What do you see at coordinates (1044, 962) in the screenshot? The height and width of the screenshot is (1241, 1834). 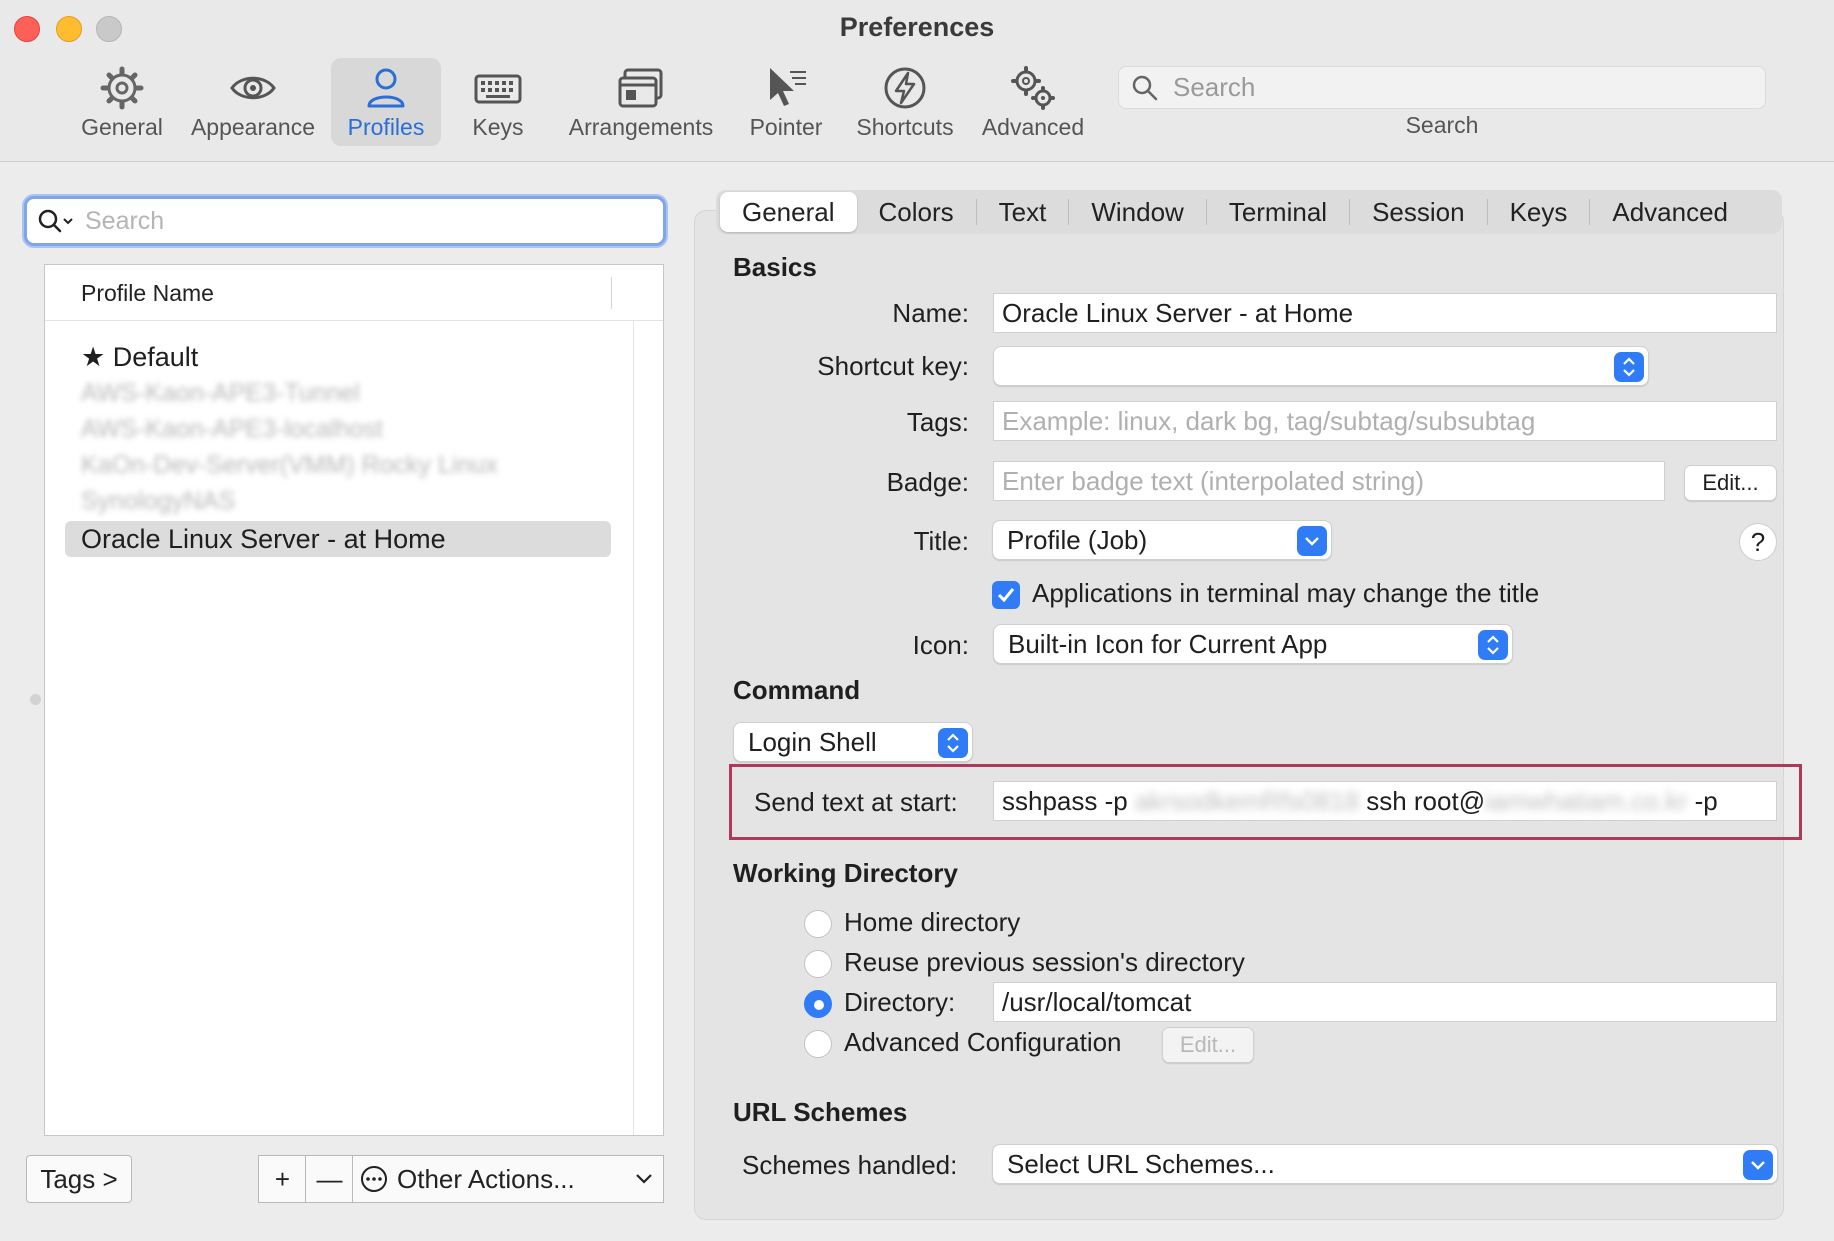 I see `radio-label: Reuse previous session's directory` at bounding box center [1044, 962].